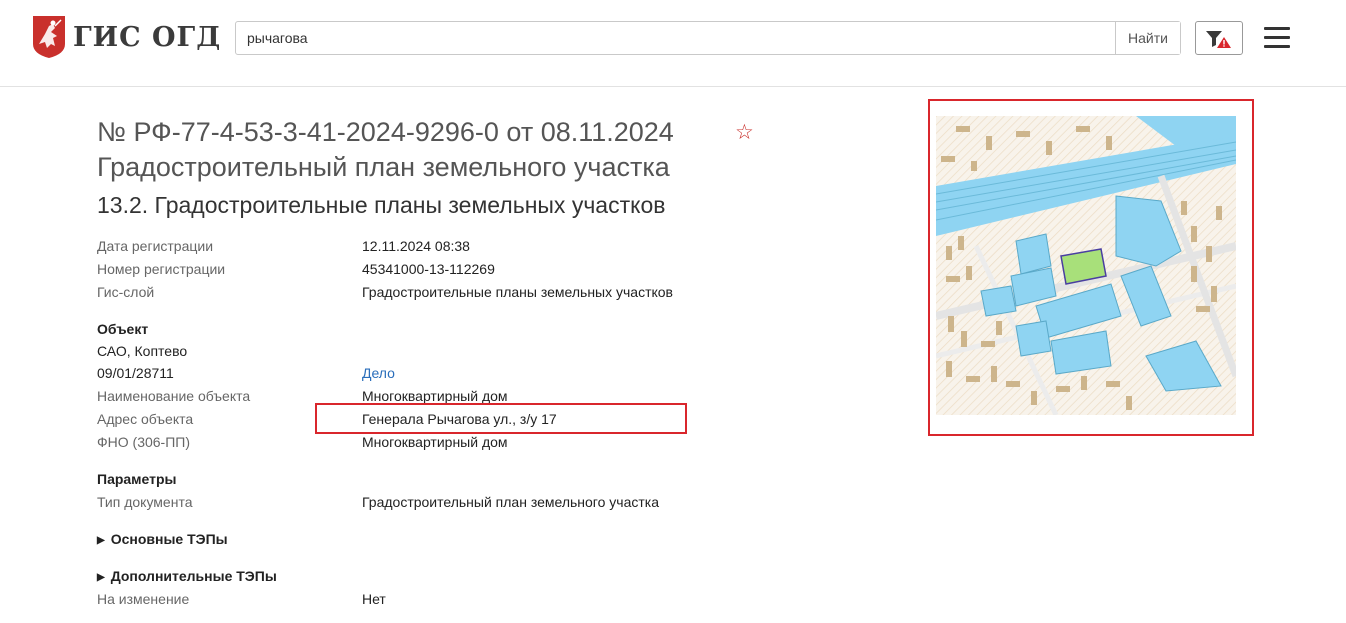 The width and height of the screenshot is (1346, 623). I want to click on main-tep-toggle: ▶ Основные ТЭПы, so click(162, 539).